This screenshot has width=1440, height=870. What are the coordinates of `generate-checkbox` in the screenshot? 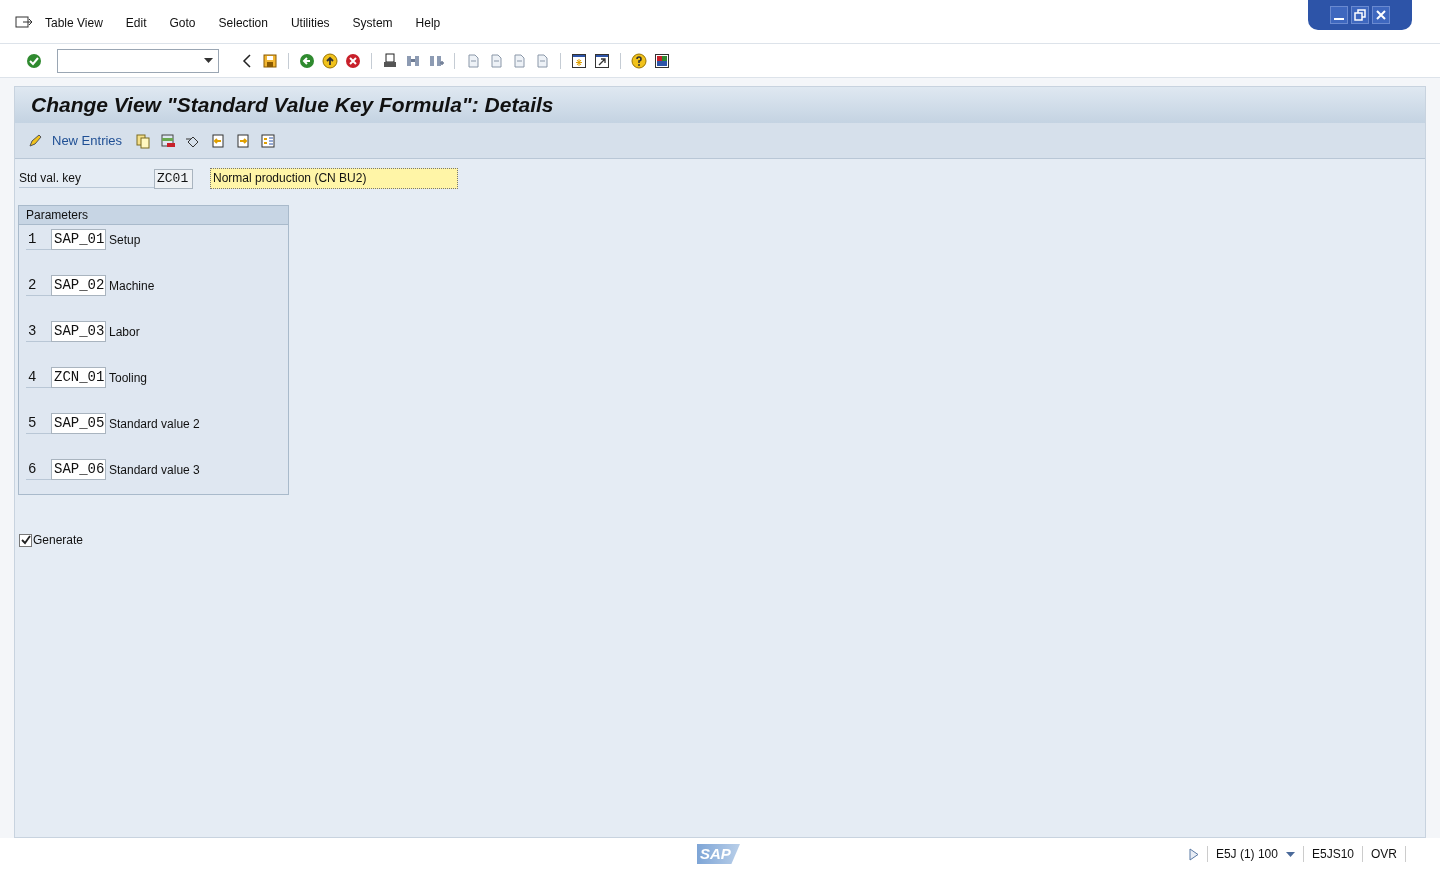 It's located at (25, 540).